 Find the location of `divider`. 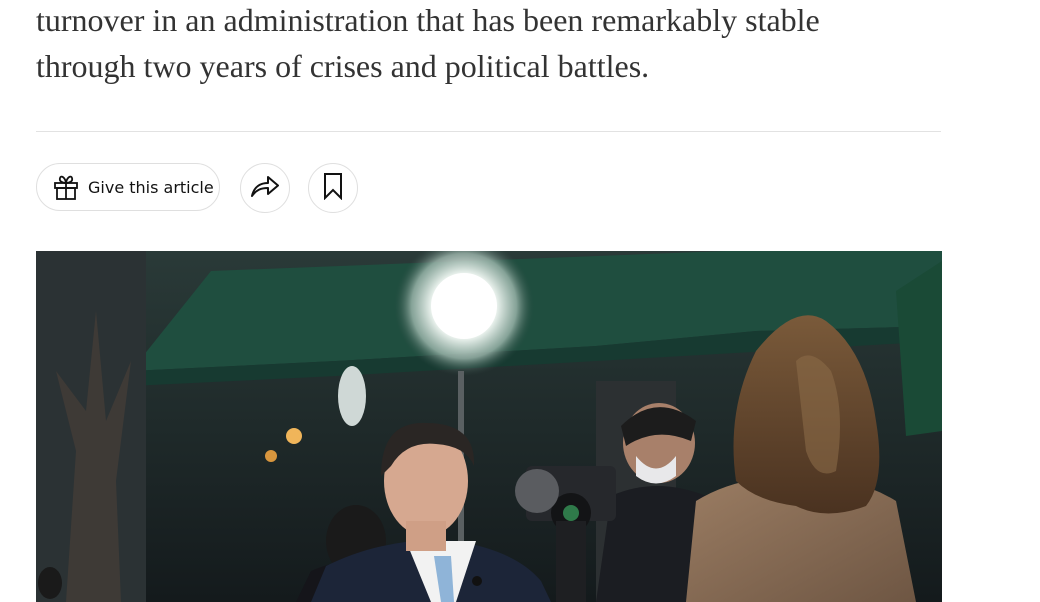

divider is located at coordinates (488, 131).